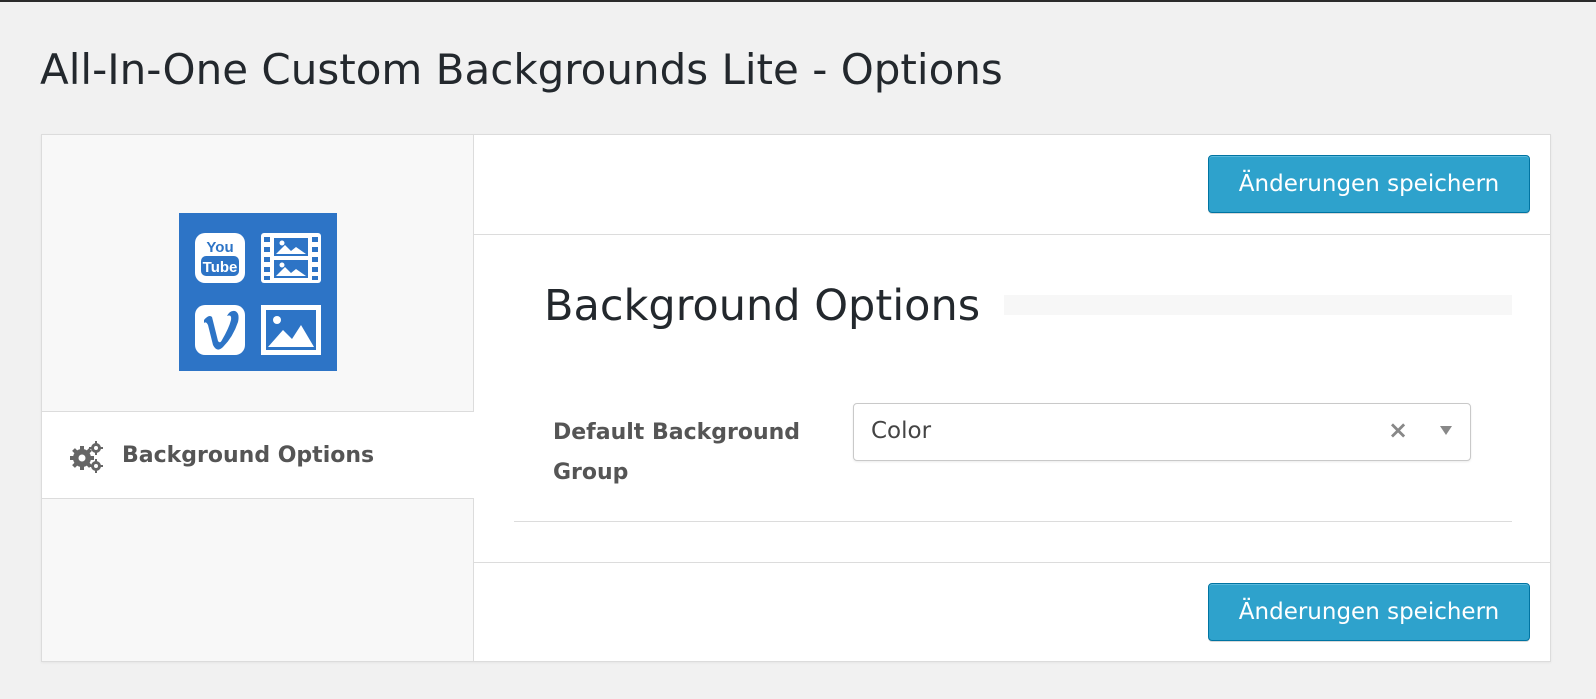 The width and height of the screenshot is (1596, 699). What do you see at coordinates (1446, 430) in the screenshot?
I see `chevron-down-icon` at bounding box center [1446, 430].